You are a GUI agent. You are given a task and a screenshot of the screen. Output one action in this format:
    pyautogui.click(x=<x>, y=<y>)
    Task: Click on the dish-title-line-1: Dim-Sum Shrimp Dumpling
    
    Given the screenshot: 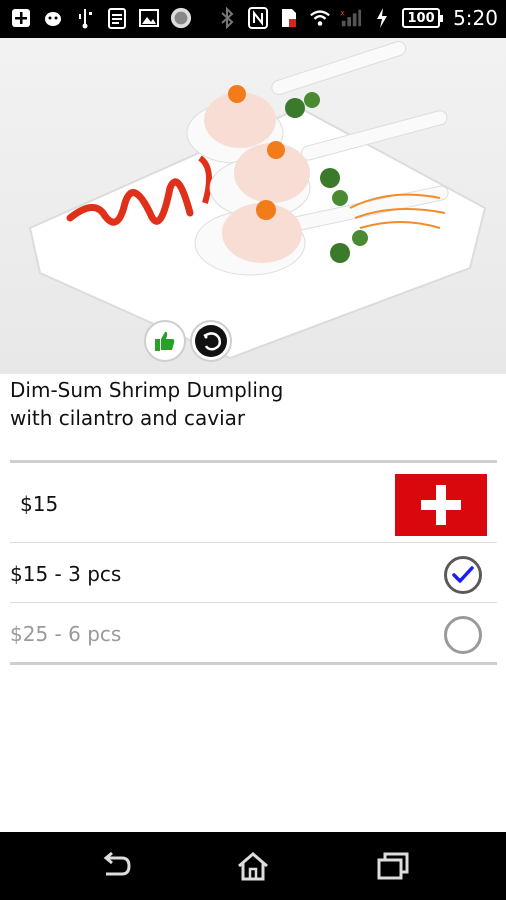 What is the action you would take?
    pyautogui.click(x=147, y=390)
    